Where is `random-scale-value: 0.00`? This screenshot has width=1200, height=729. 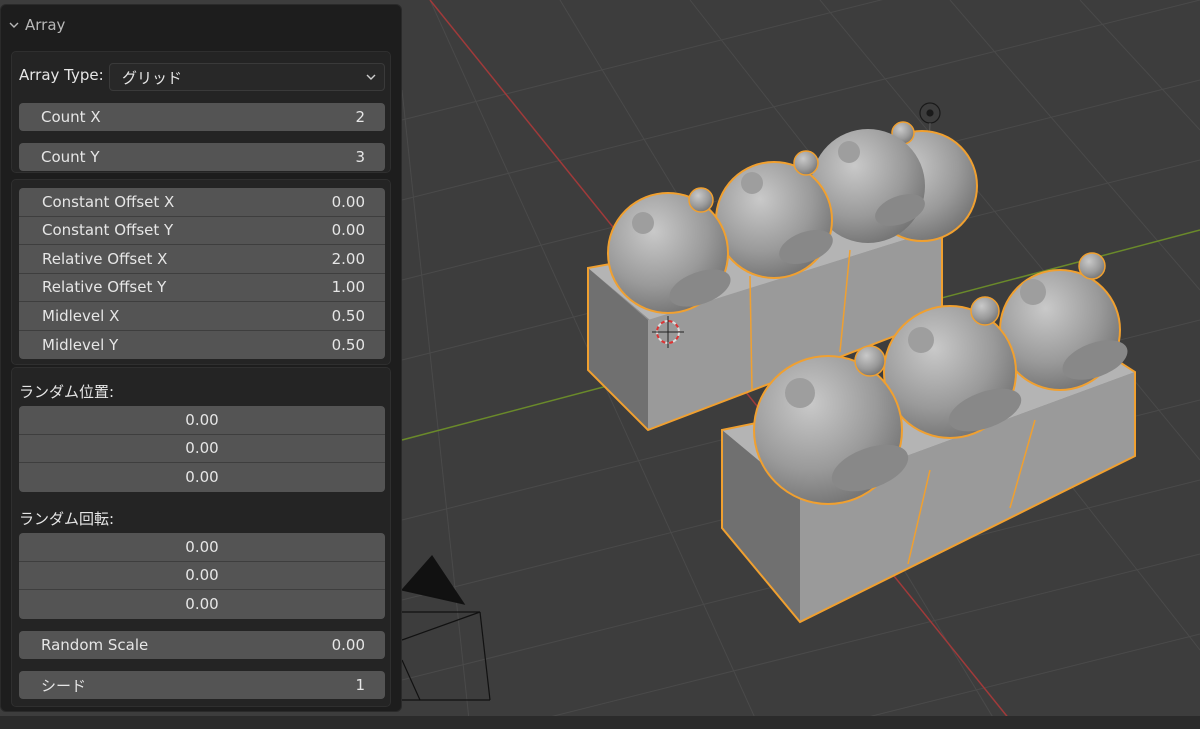
random-scale-value: 0.00 is located at coordinates (348, 645).